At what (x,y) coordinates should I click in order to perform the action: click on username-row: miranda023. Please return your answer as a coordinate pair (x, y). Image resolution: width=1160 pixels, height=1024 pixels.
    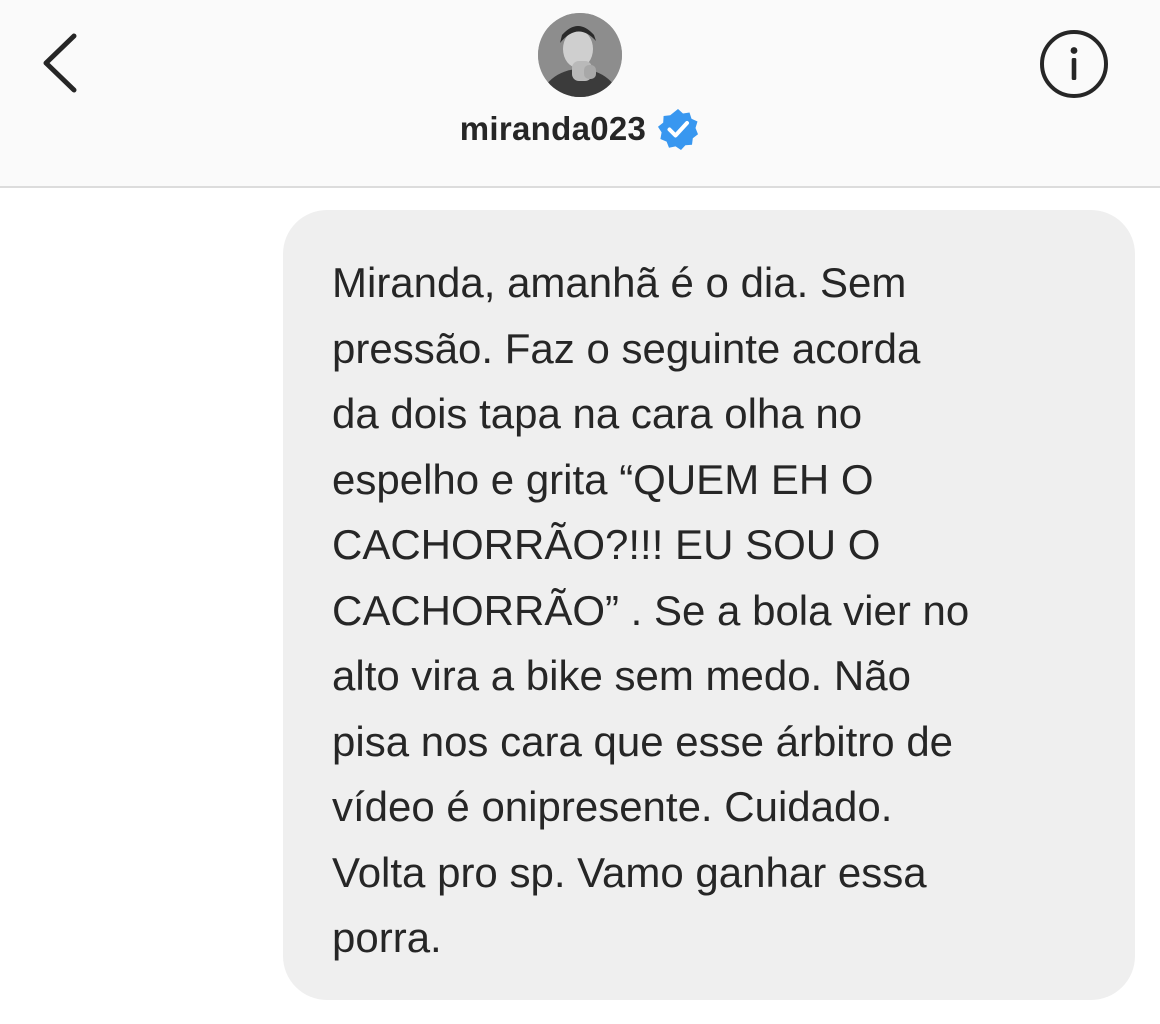
    Looking at the image, I should click on (580, 129).